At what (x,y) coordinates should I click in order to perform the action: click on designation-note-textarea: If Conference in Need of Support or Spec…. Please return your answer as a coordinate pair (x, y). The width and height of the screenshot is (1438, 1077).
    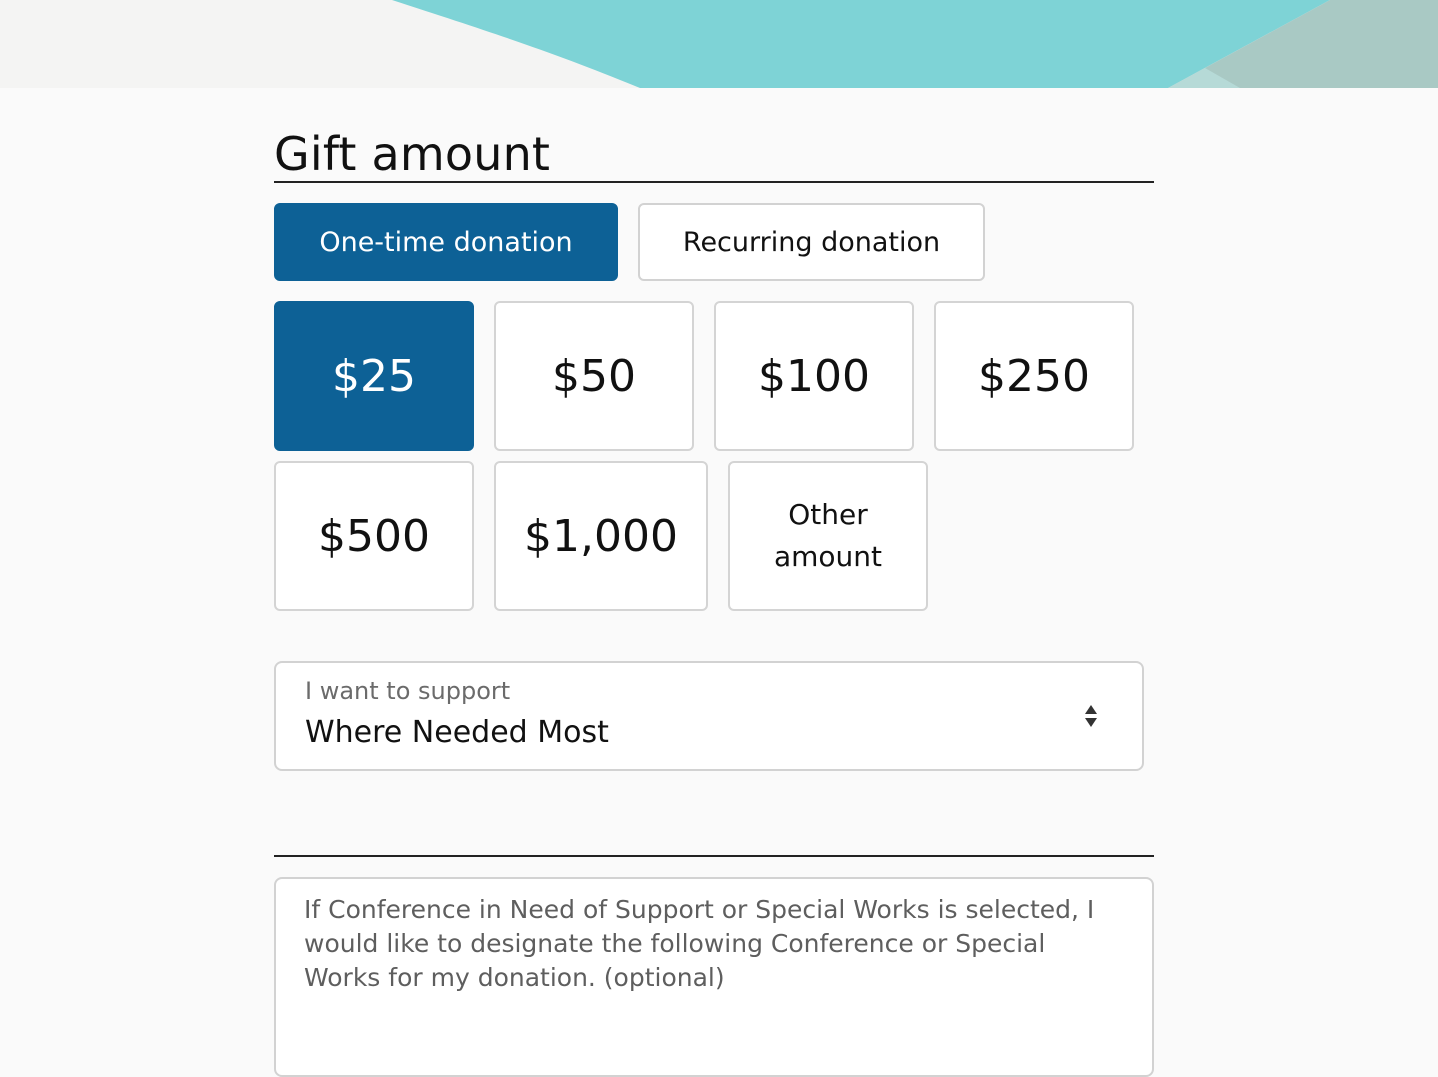
    Looking at the image, I should click on (714, 977).